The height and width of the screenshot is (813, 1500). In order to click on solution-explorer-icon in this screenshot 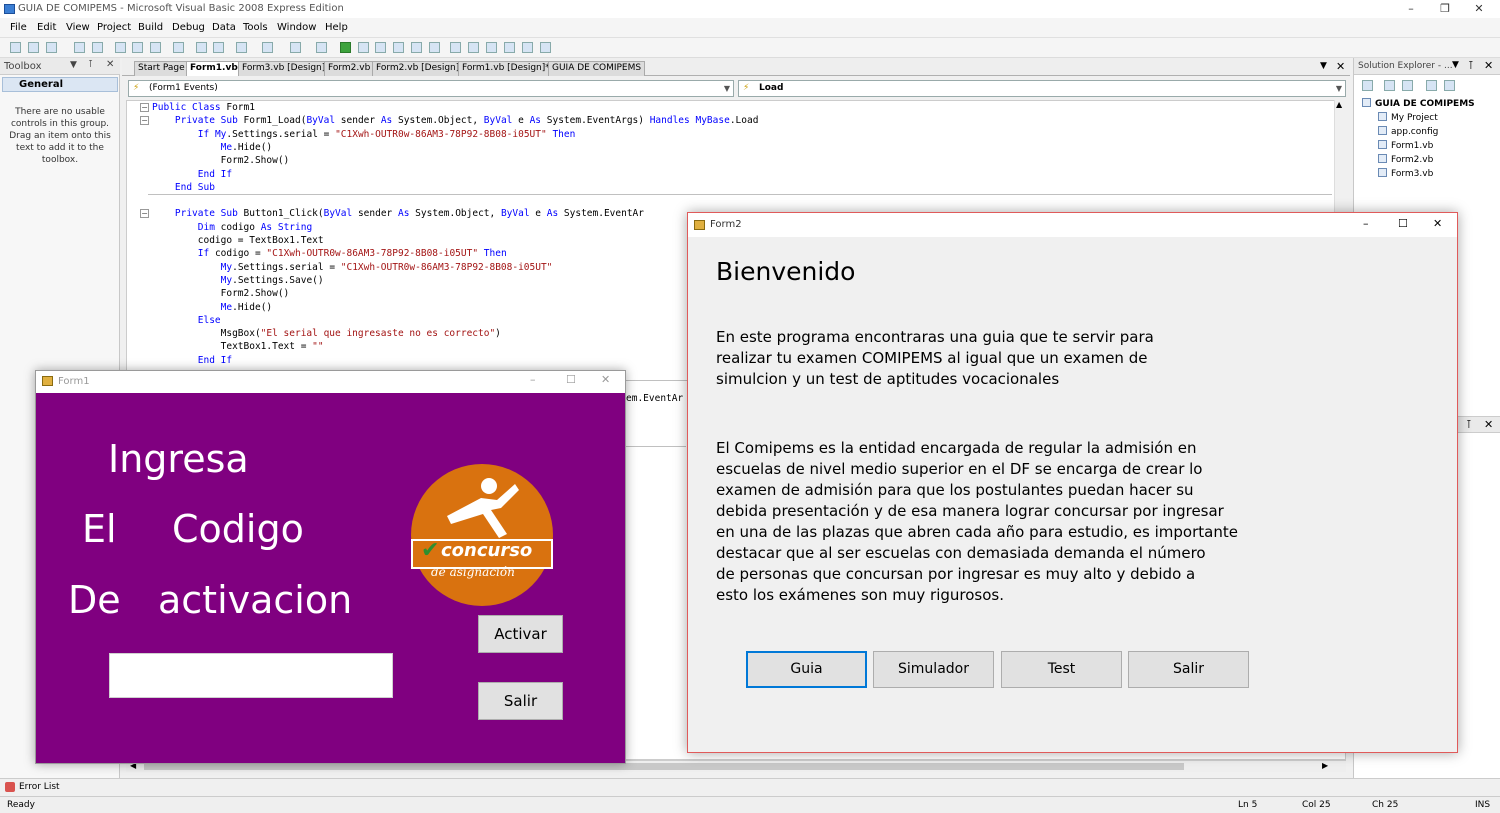, I will do `click(455, 47)`.